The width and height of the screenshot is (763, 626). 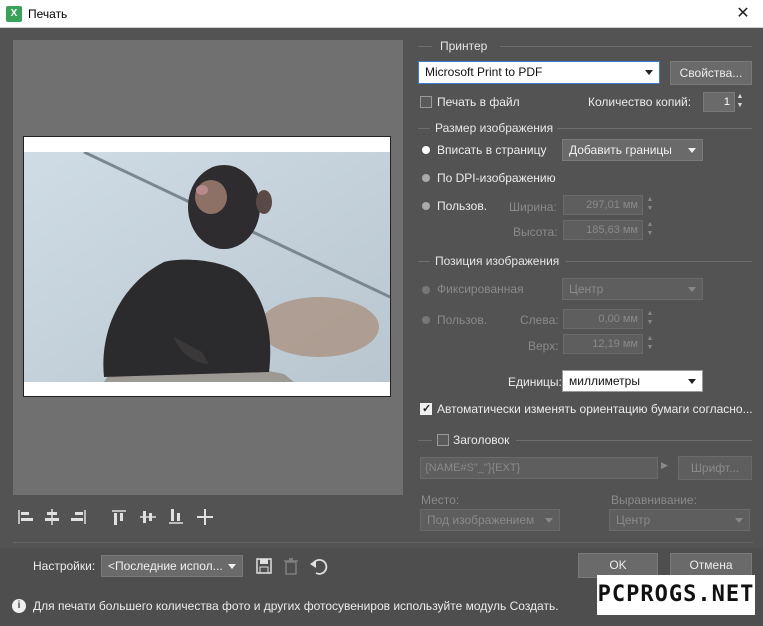 What do you see at coordinates (176, 517) in the screenshot?
I see `align-bottom-icon` at bounding box center [176, 517].